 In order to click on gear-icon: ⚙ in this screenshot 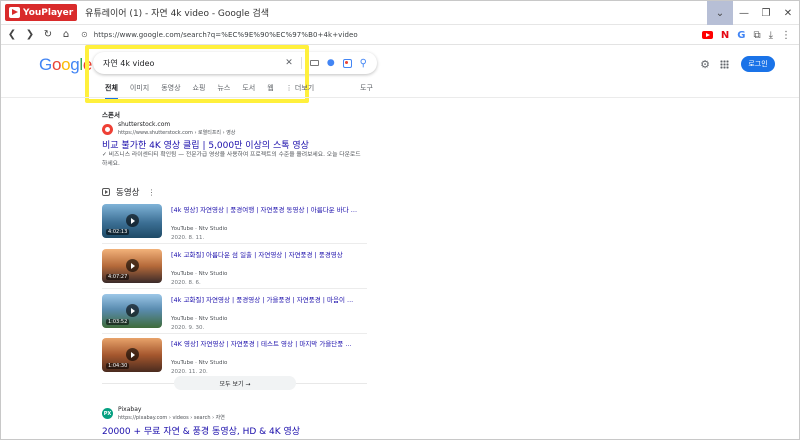, I will do `click(705, 64)`.